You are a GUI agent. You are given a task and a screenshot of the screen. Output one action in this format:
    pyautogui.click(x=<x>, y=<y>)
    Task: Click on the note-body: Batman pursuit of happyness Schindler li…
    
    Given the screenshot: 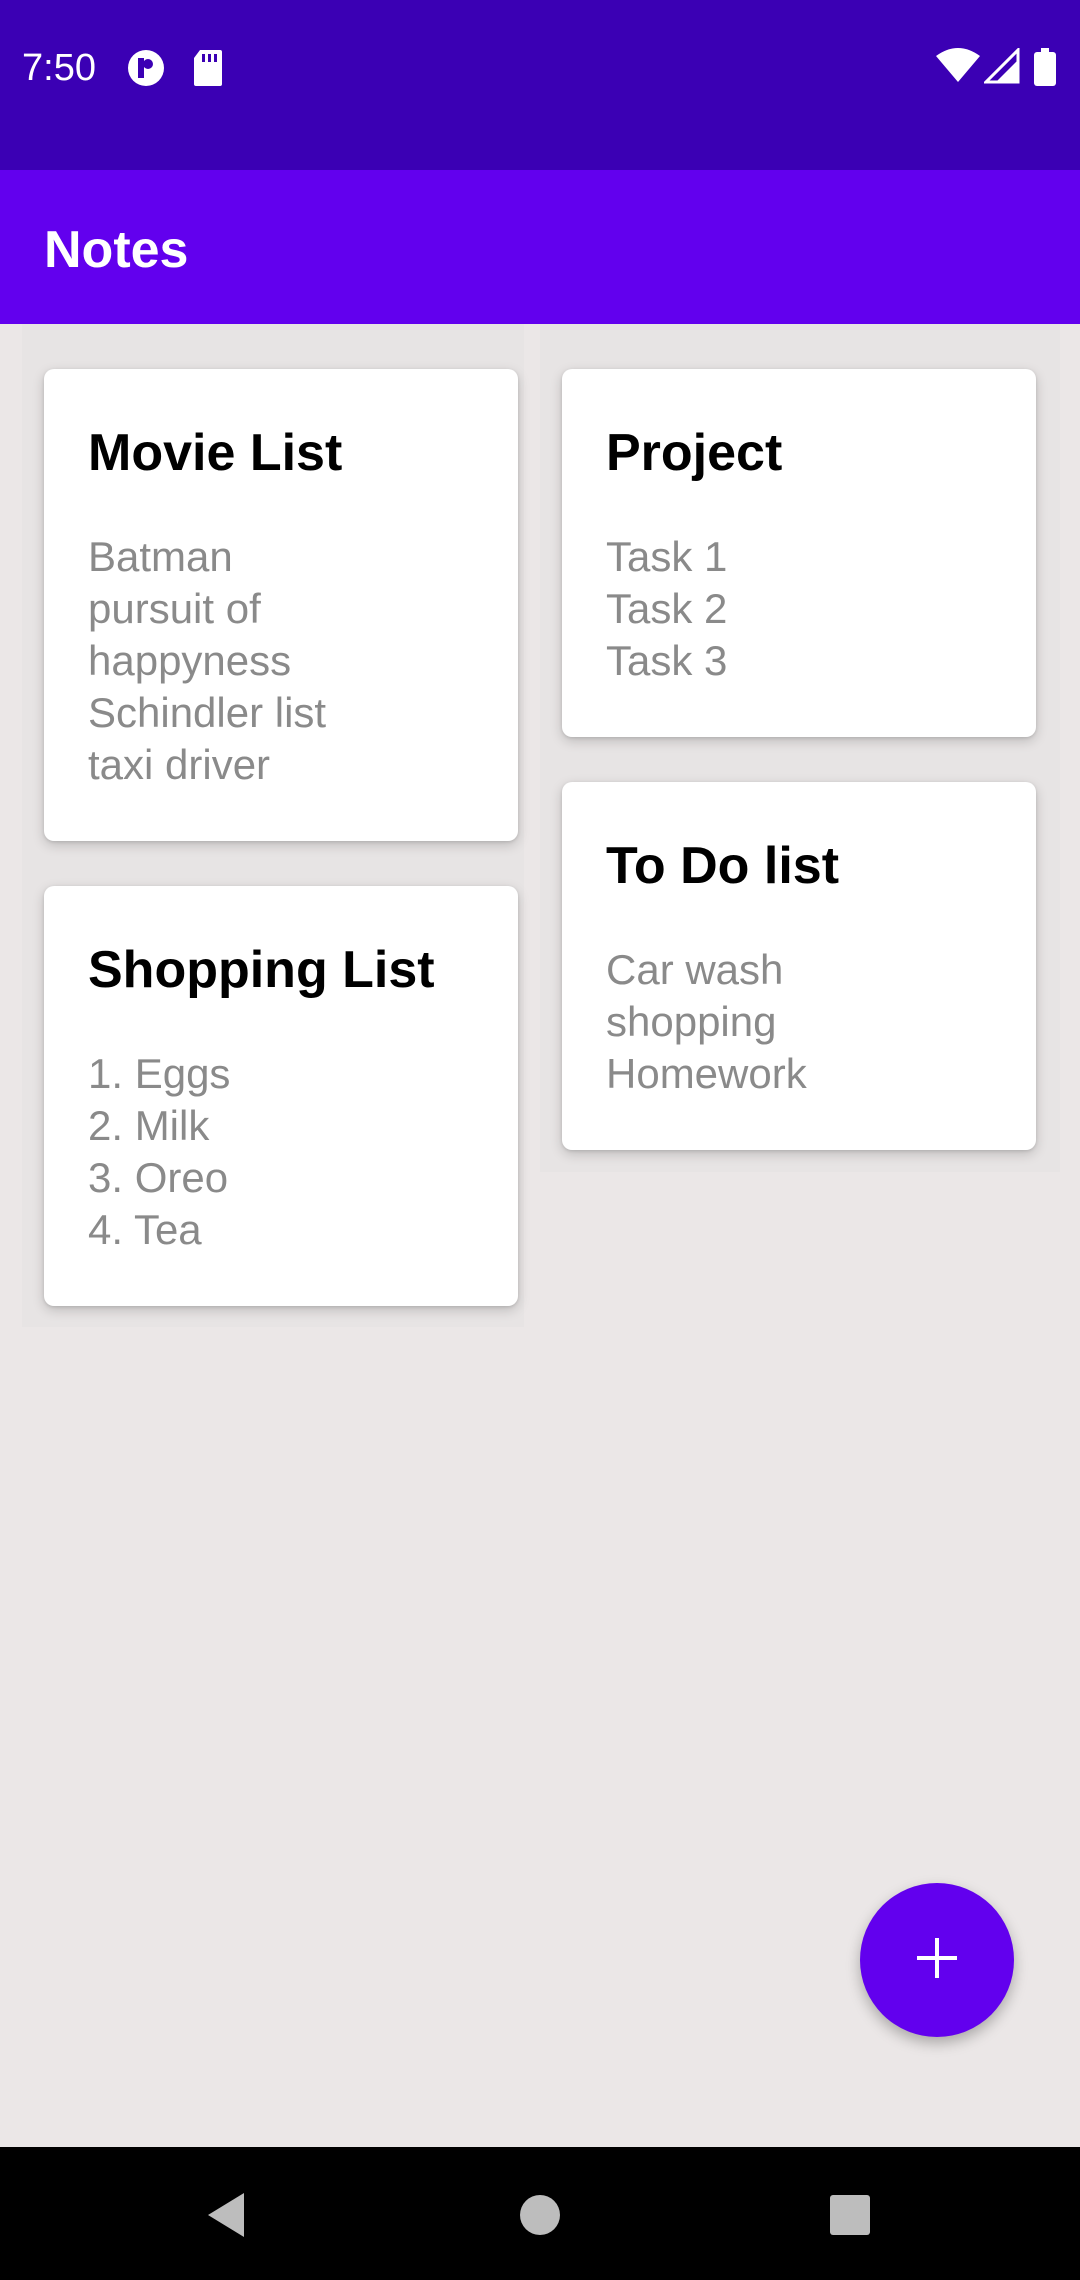 What is the action you would take?
    pyautogui.click(x=281, y=661)
    